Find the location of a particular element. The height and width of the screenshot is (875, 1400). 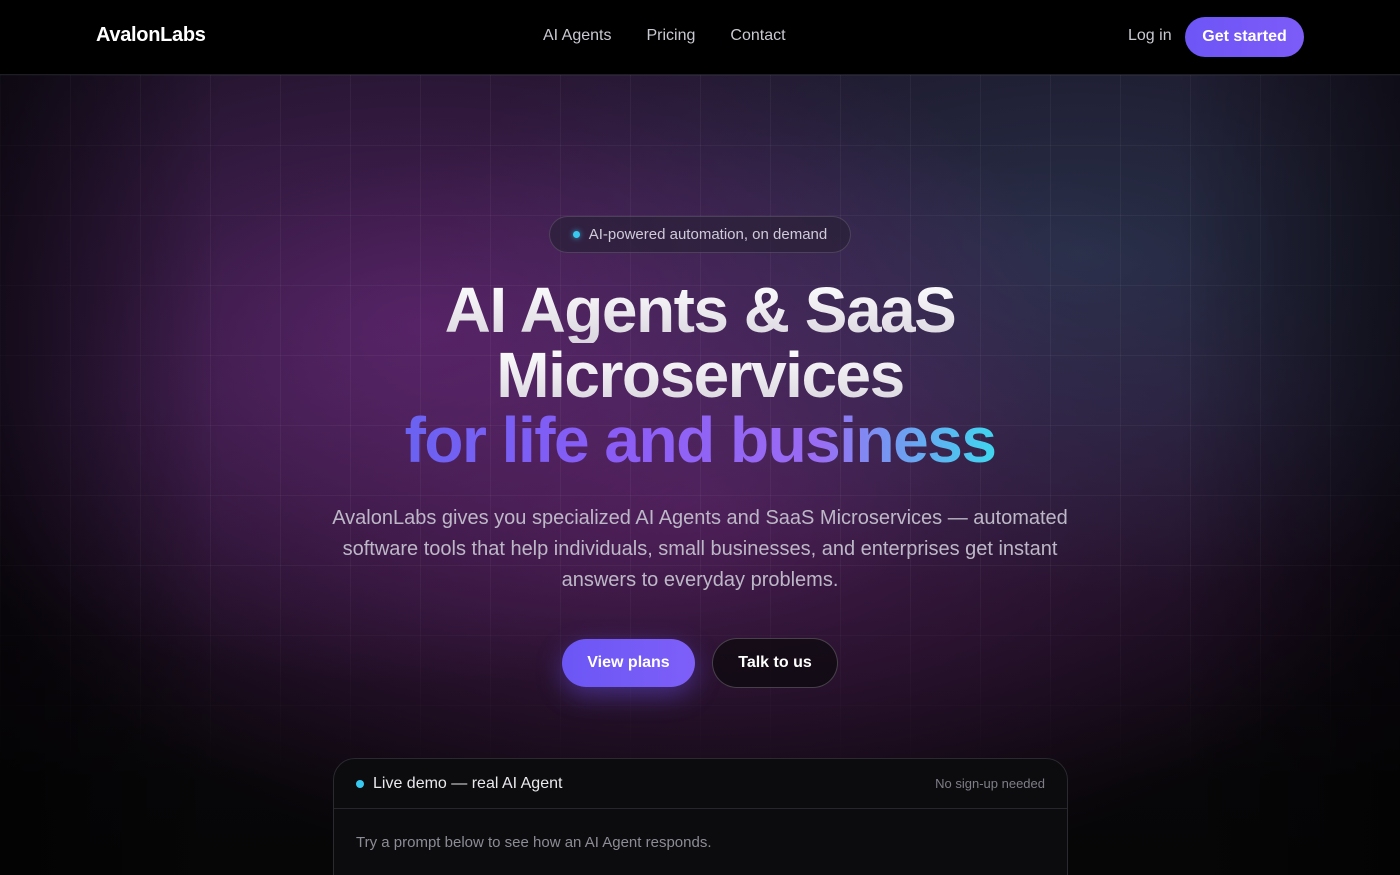

nav-links: AI Agents Pricing Contact is located at coordinates (664, 36).